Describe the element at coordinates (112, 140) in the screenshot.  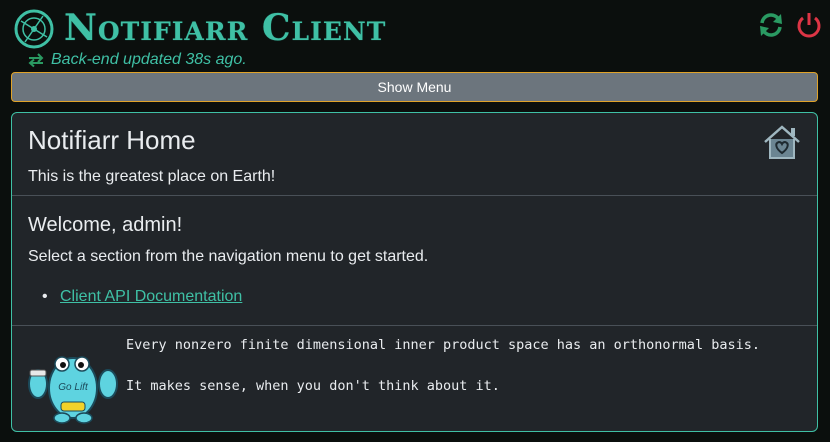
I see `page-title: Notifiarr Home` at that location.